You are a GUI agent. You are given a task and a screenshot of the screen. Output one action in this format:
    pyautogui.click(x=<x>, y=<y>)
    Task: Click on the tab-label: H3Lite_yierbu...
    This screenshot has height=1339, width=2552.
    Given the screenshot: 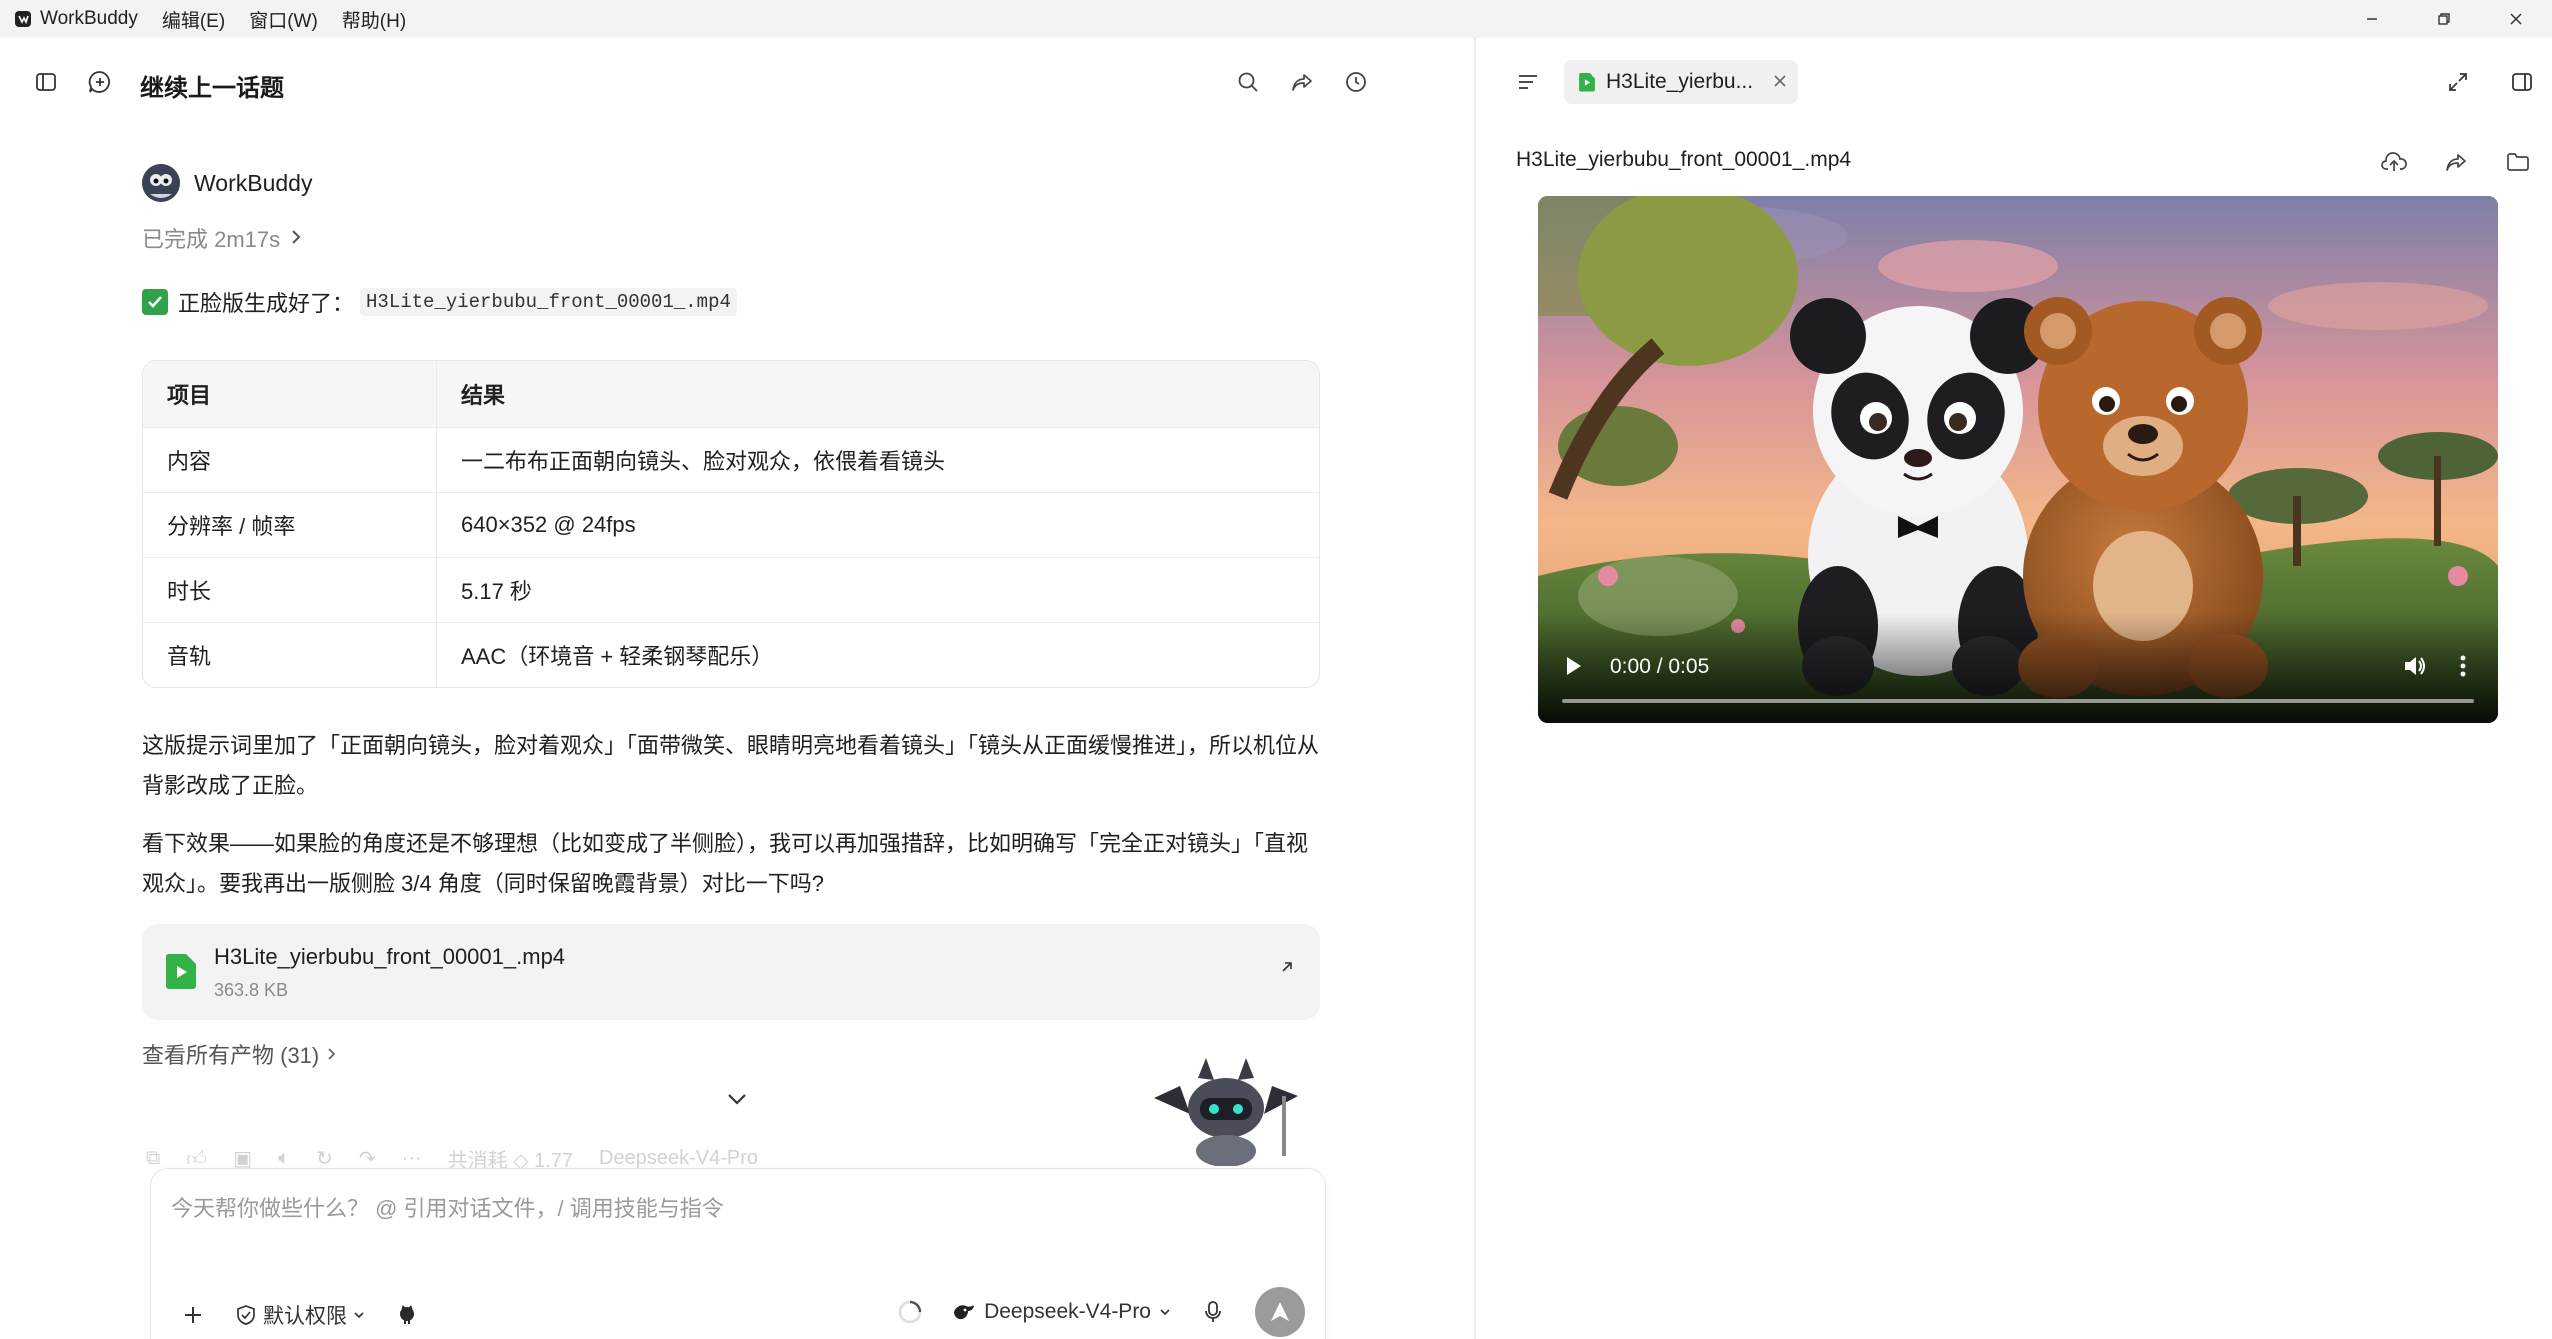 What is the action you would take?
    pyautogui.click(x=1680, y=81)
    